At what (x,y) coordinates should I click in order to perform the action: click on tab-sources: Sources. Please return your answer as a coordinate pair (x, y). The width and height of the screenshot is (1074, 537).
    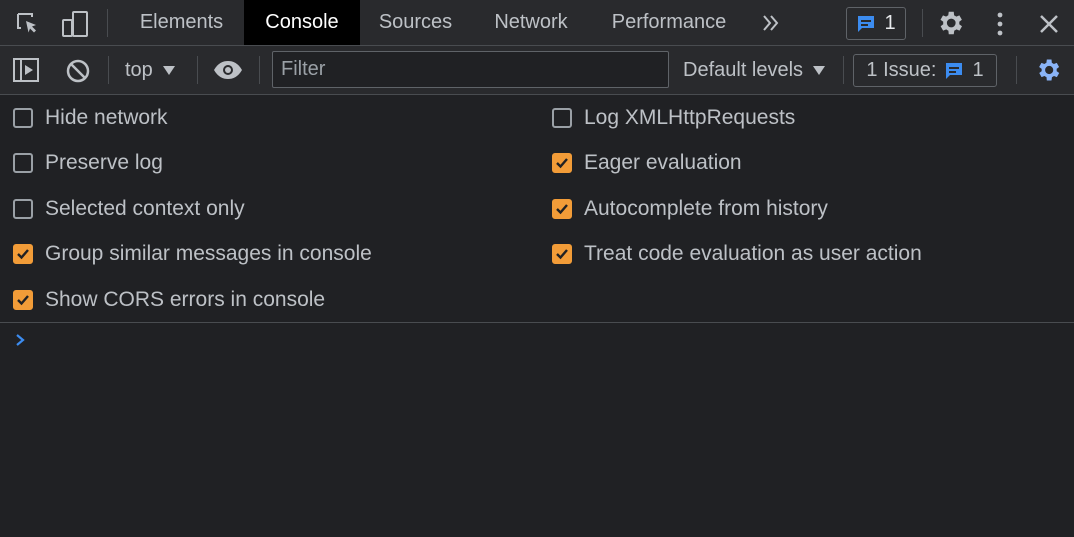
    Looking at the image, I should click on (415, 22).